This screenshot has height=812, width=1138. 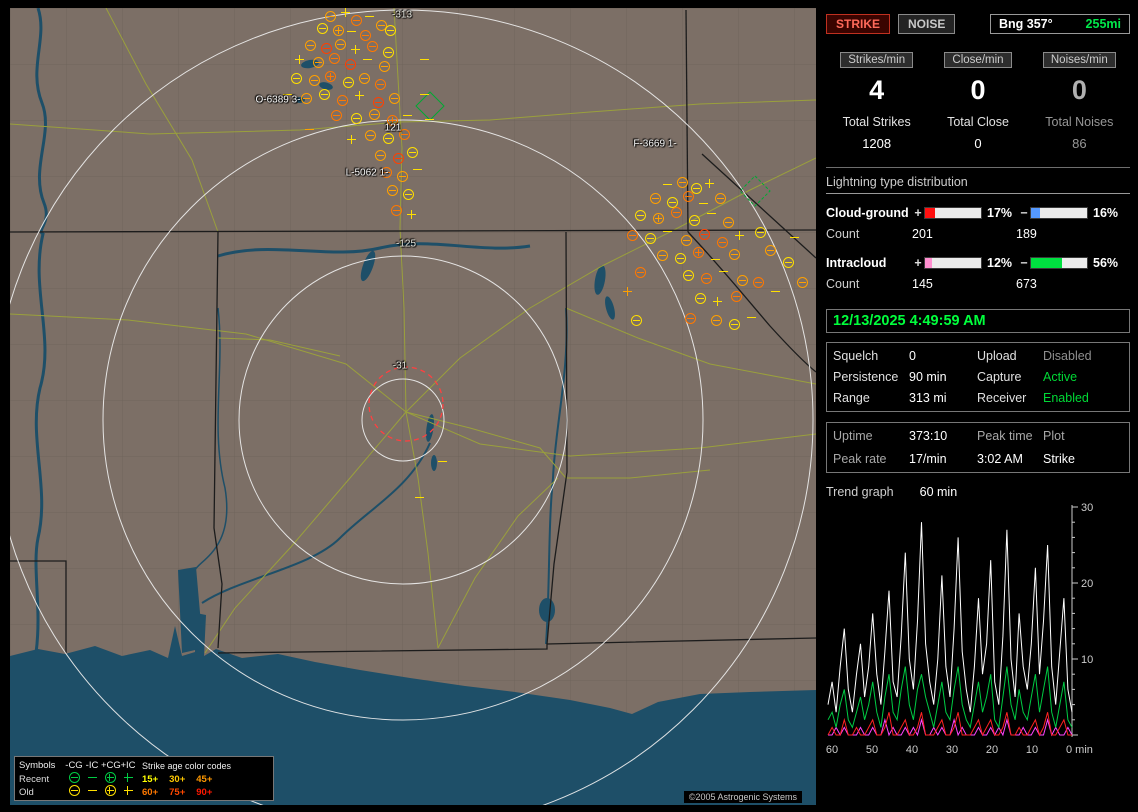 I want to click on cg-plus-bar, so click(x=953, y=213).